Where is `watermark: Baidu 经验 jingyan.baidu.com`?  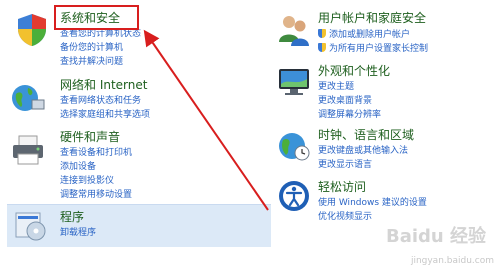
watermark: Baidu 经验 jingyan.baidu.com is located at coordinates (440, 246).